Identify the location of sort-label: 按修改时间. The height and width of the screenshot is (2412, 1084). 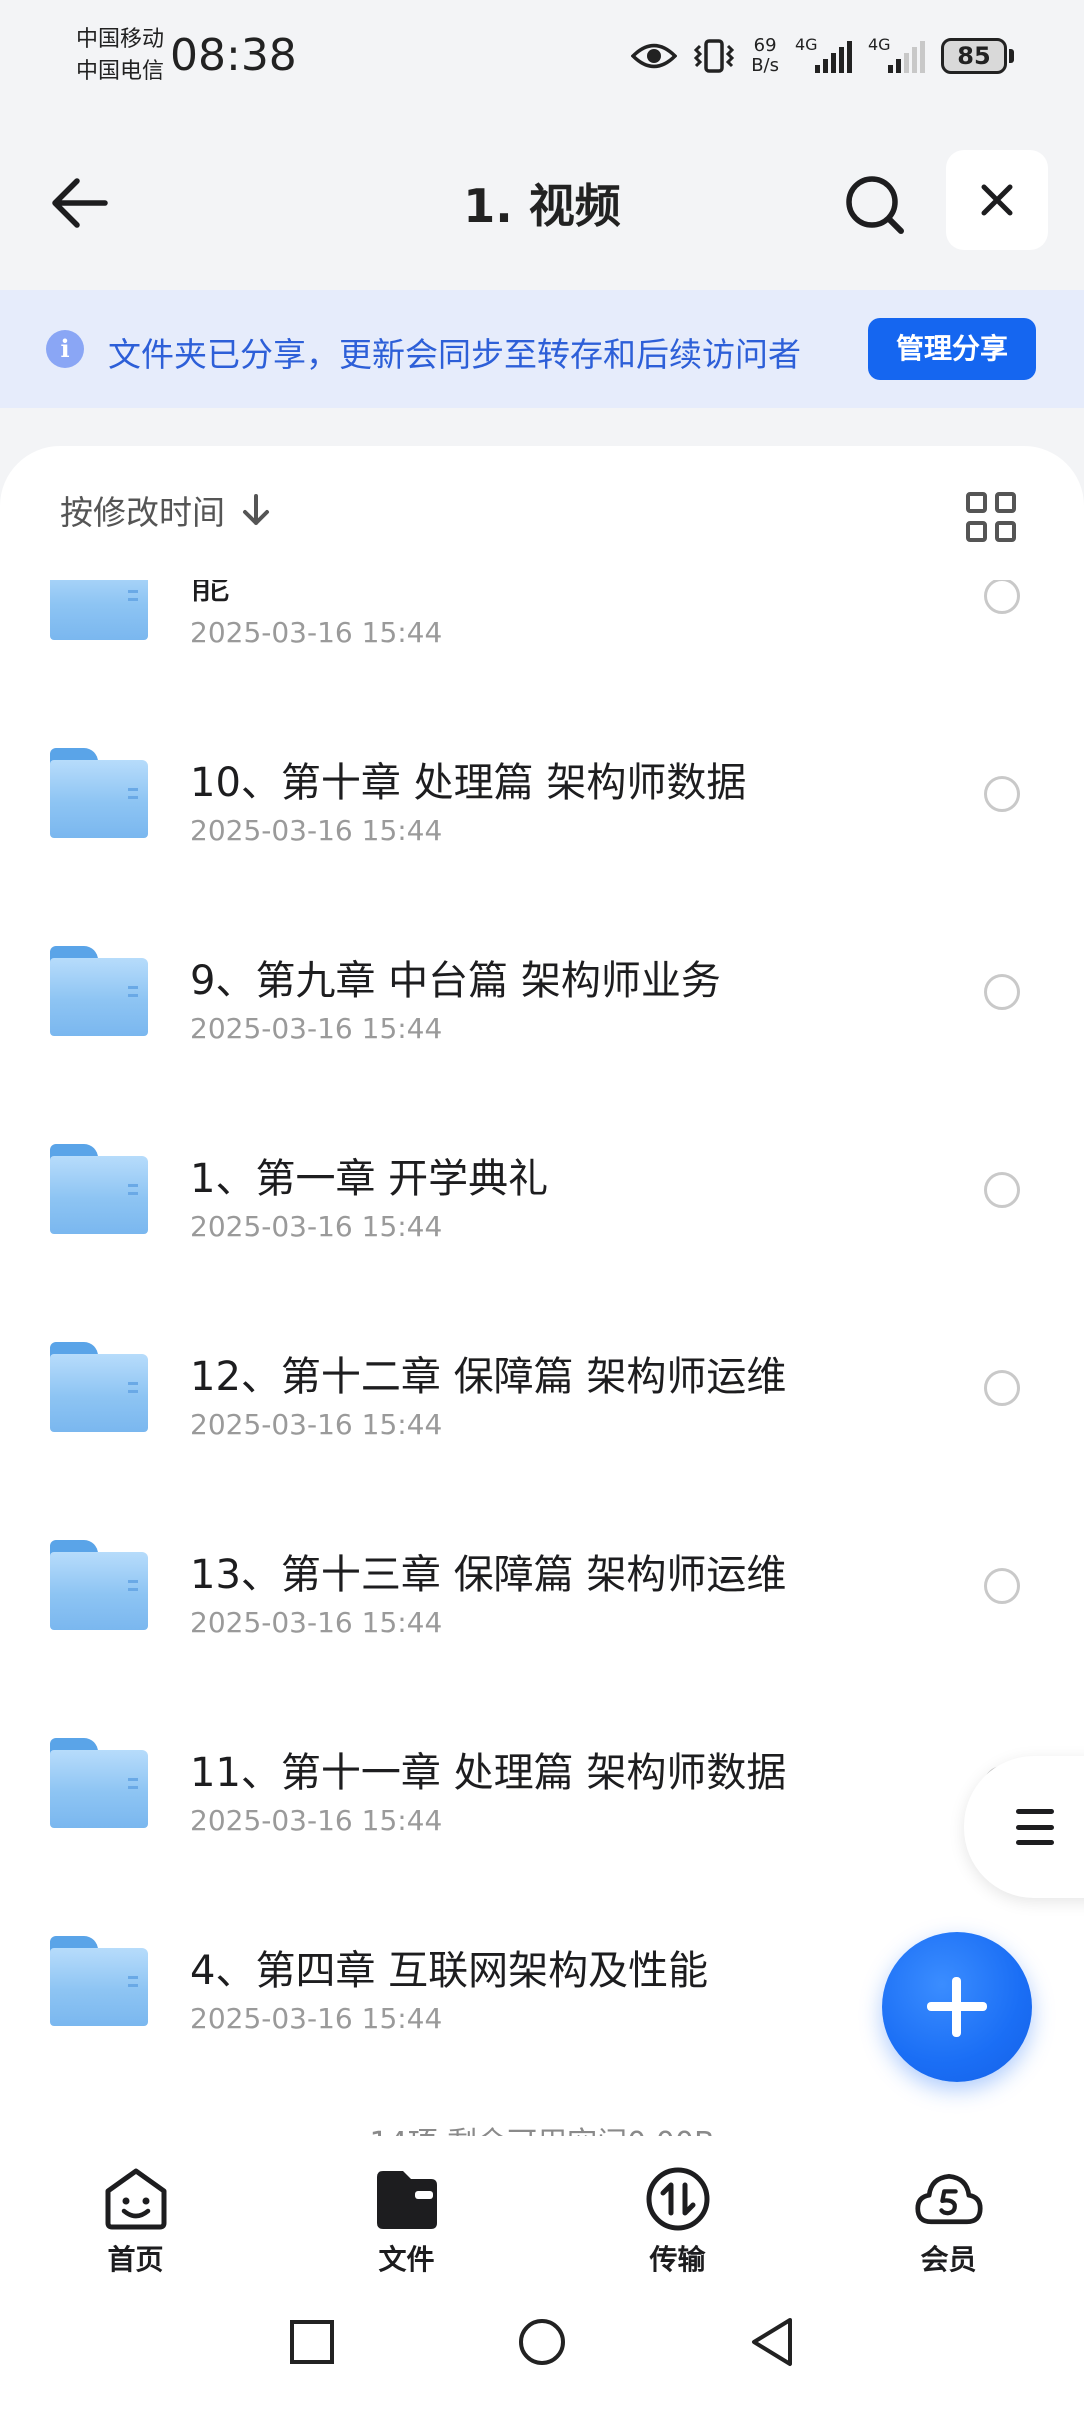
(142, 512).